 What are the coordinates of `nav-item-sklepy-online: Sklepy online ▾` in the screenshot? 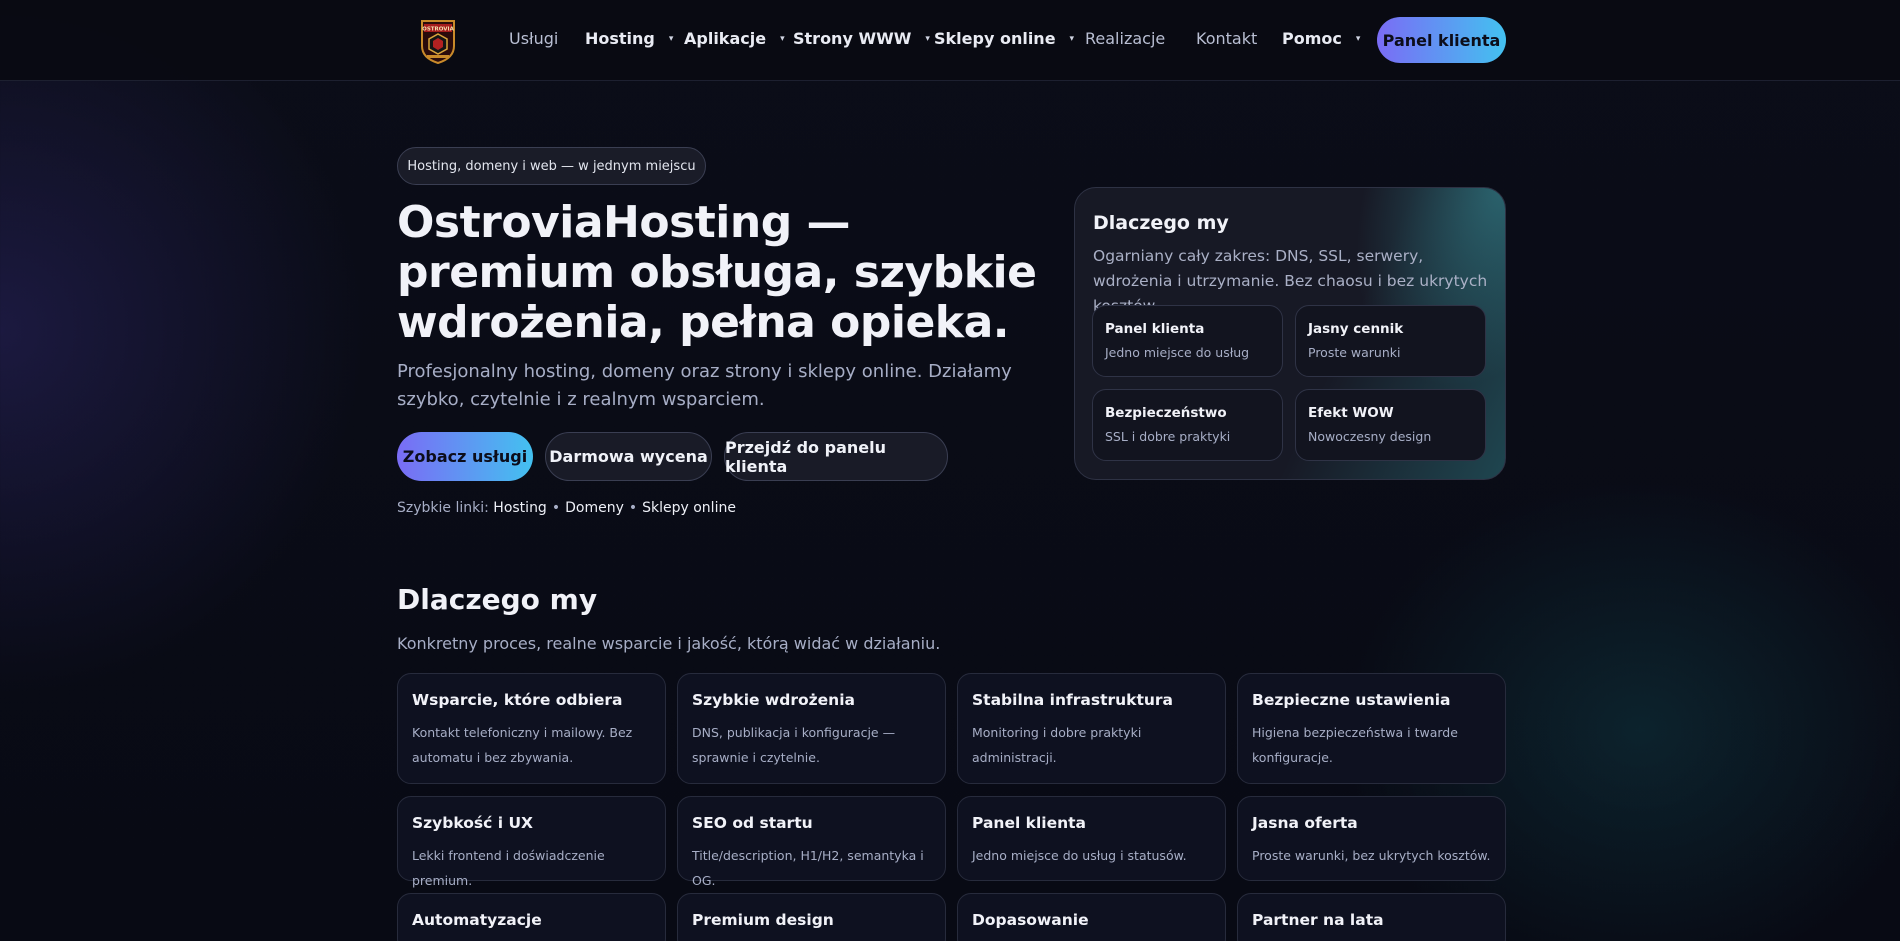 It's located at (1004, 38).